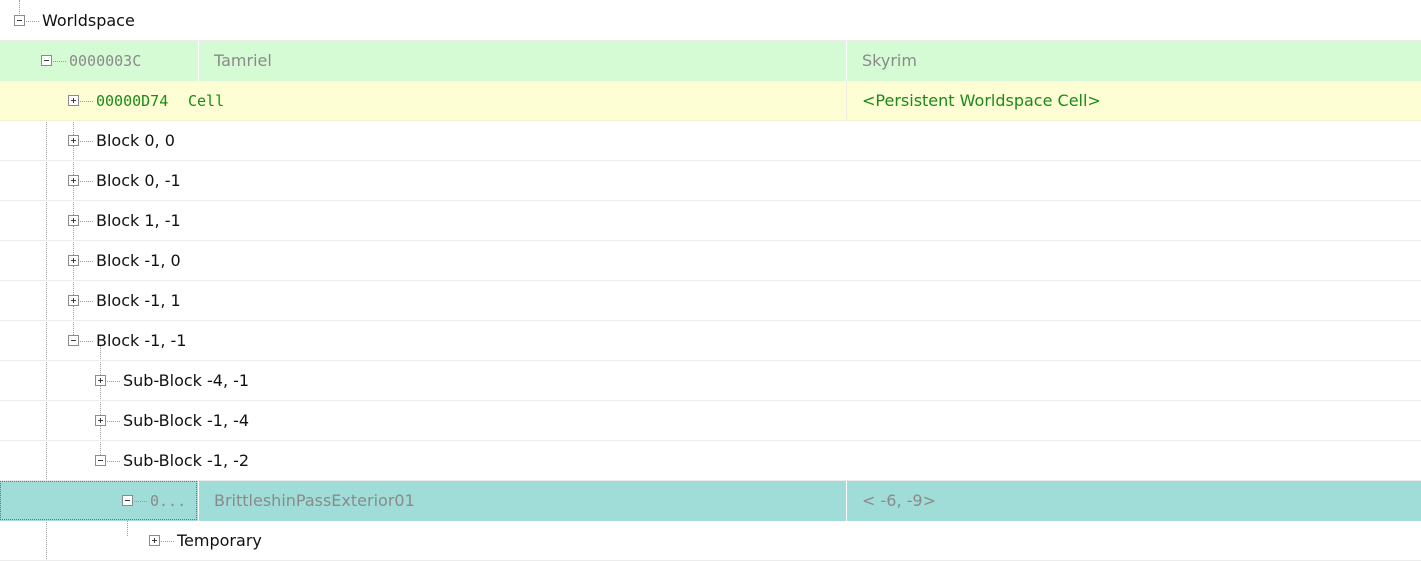  Describe the element at coordinates (981, 100) in the screenshot. I see `record-name: <Persistent Worldspace Cell>` at that location.